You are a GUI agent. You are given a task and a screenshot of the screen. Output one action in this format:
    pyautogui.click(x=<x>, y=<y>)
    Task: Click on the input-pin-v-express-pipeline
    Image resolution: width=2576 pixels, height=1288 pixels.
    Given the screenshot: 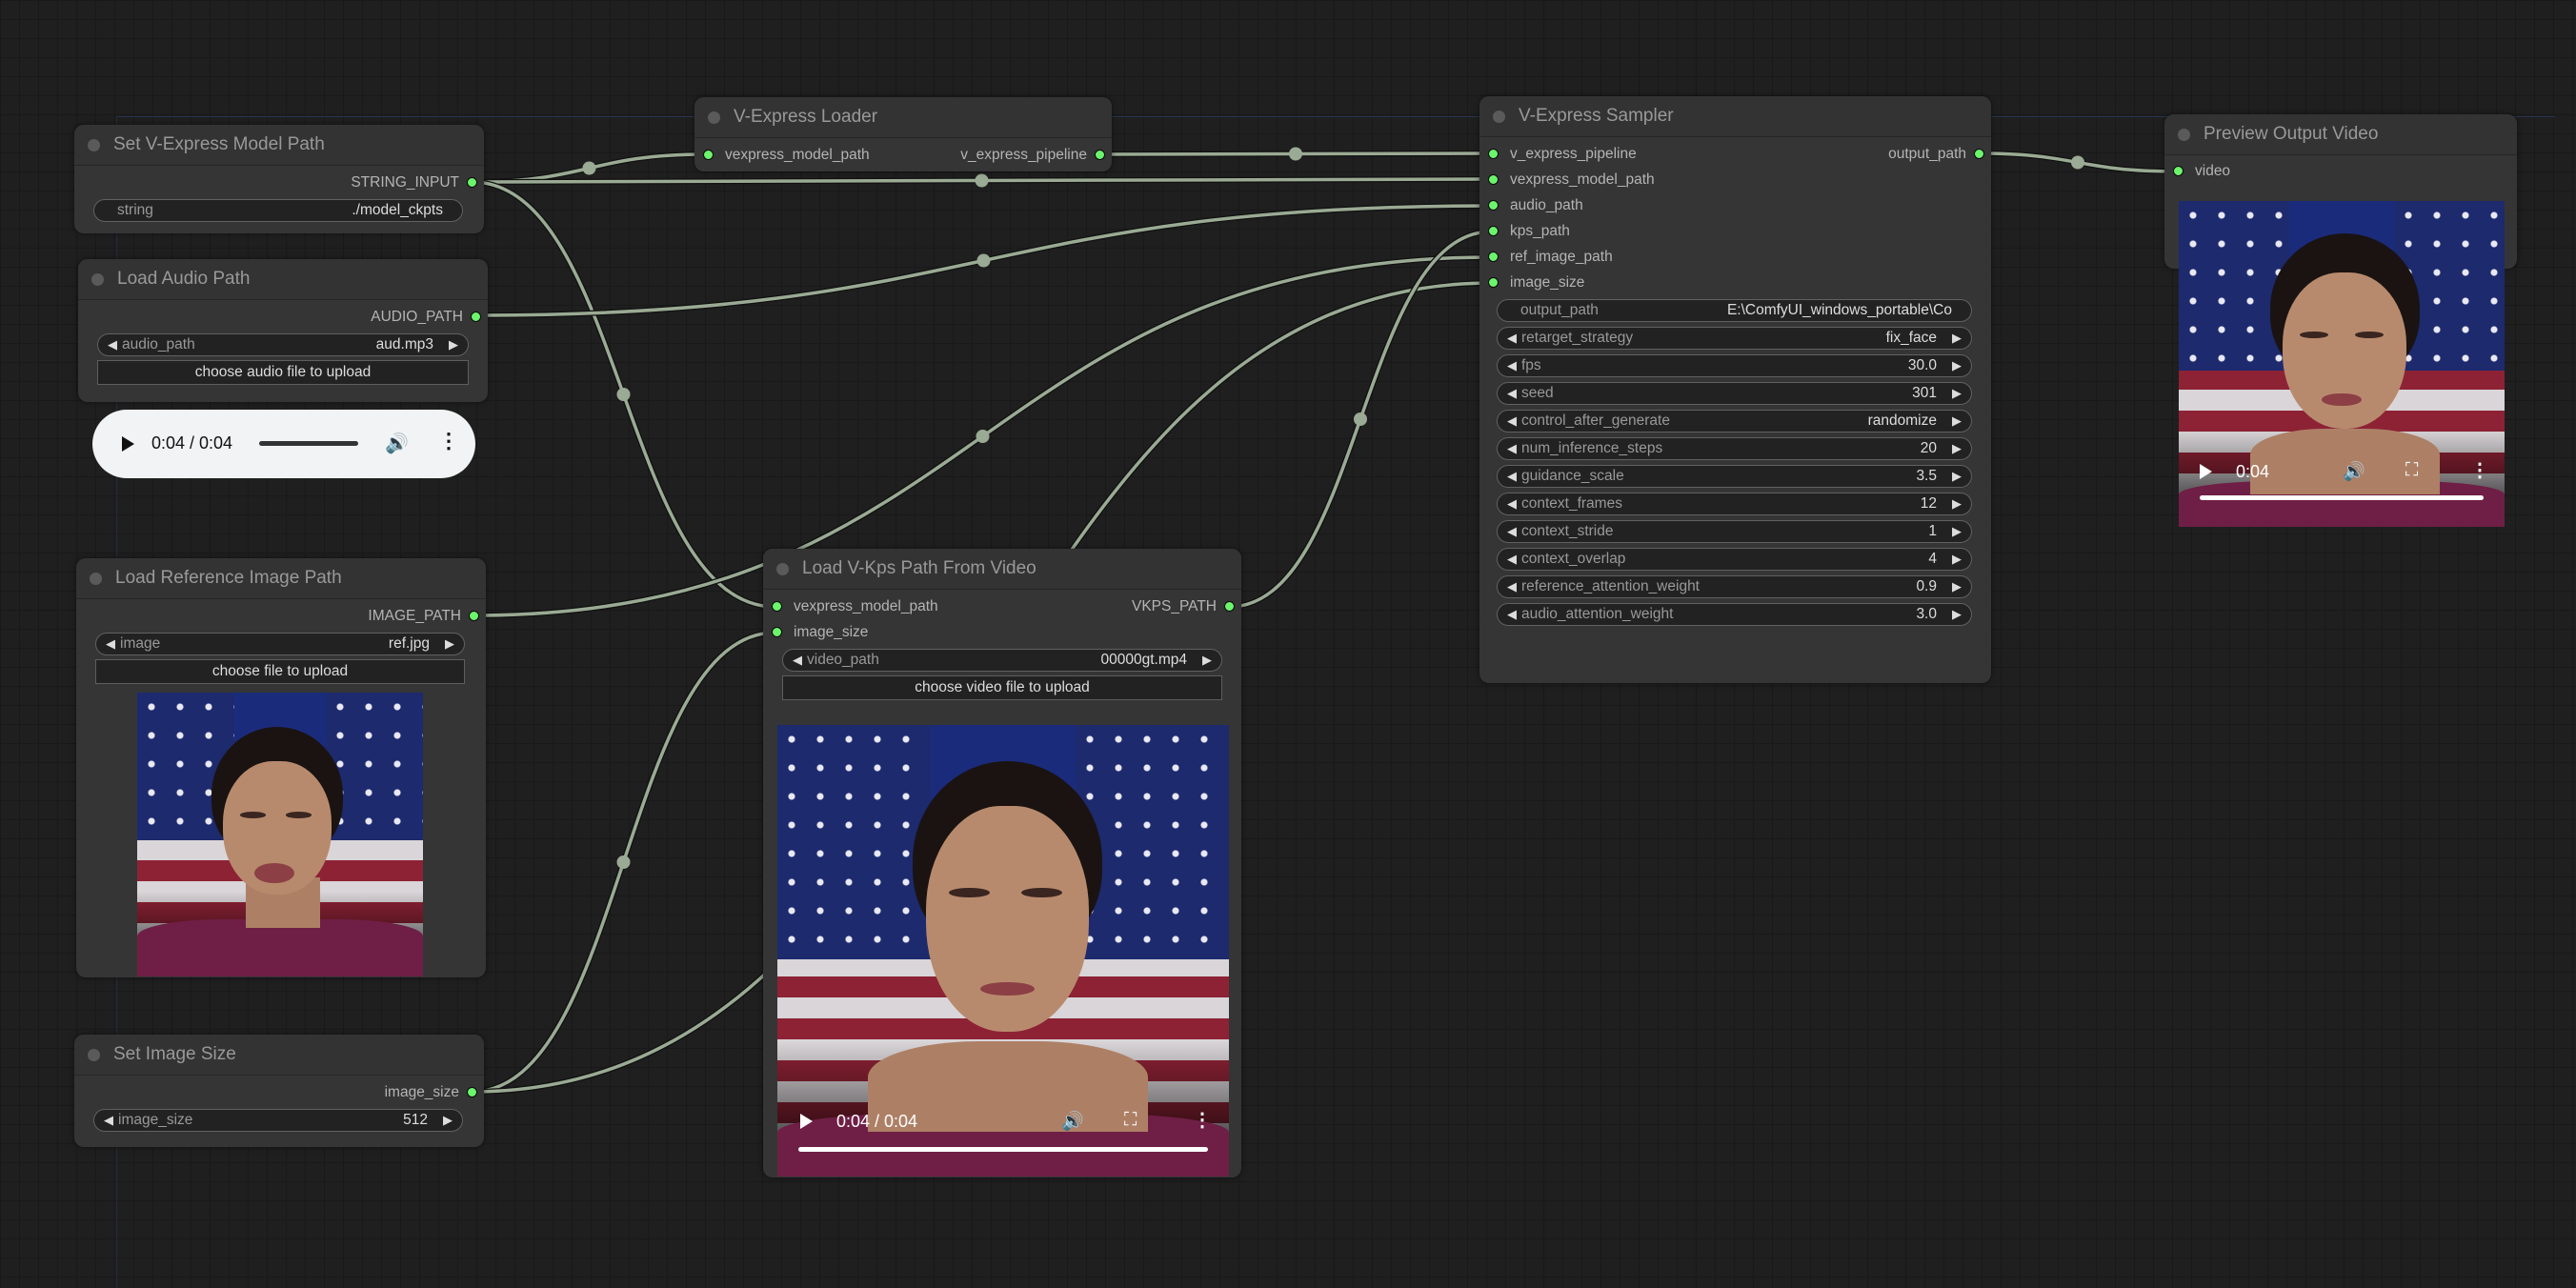 What is the action you would take?
    pyautogui.click(x=1494, y=154)
    